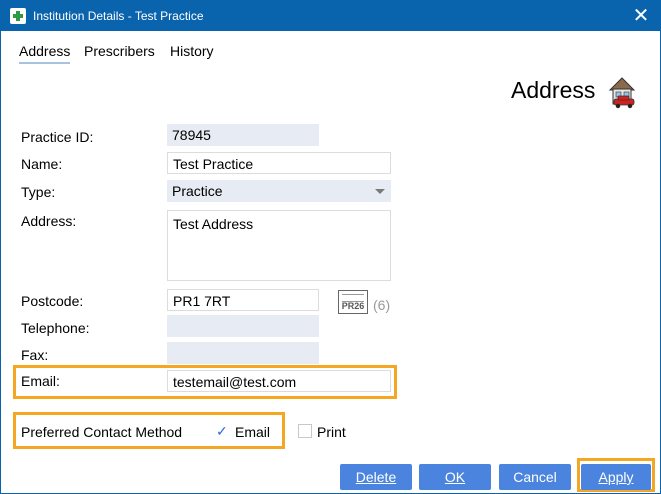  What do you see at coordinates (119, 51) in the screenshot?
I see `tab-prescribers: Prescribers` at bounding box center [119, 51].